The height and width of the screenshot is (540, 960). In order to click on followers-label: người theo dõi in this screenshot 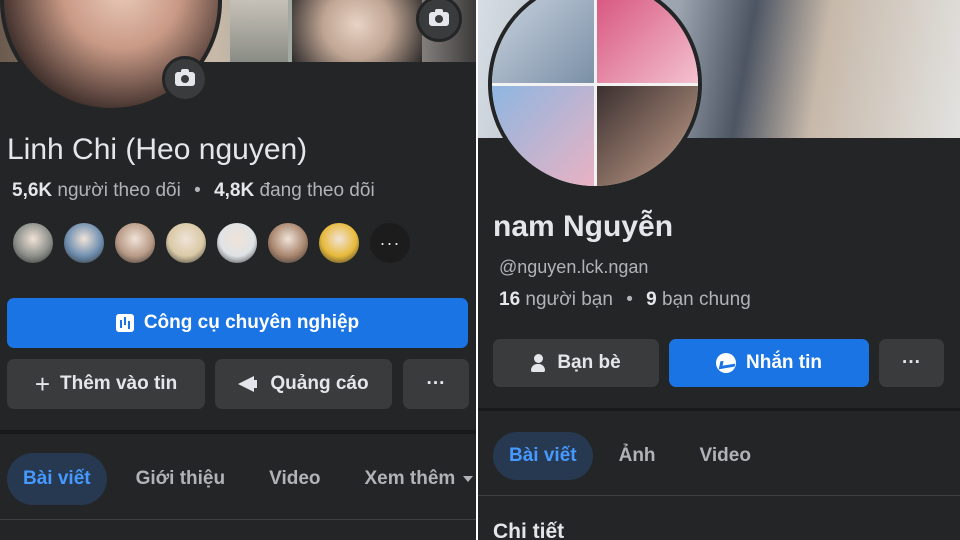, I will do `click(118, 190)`.